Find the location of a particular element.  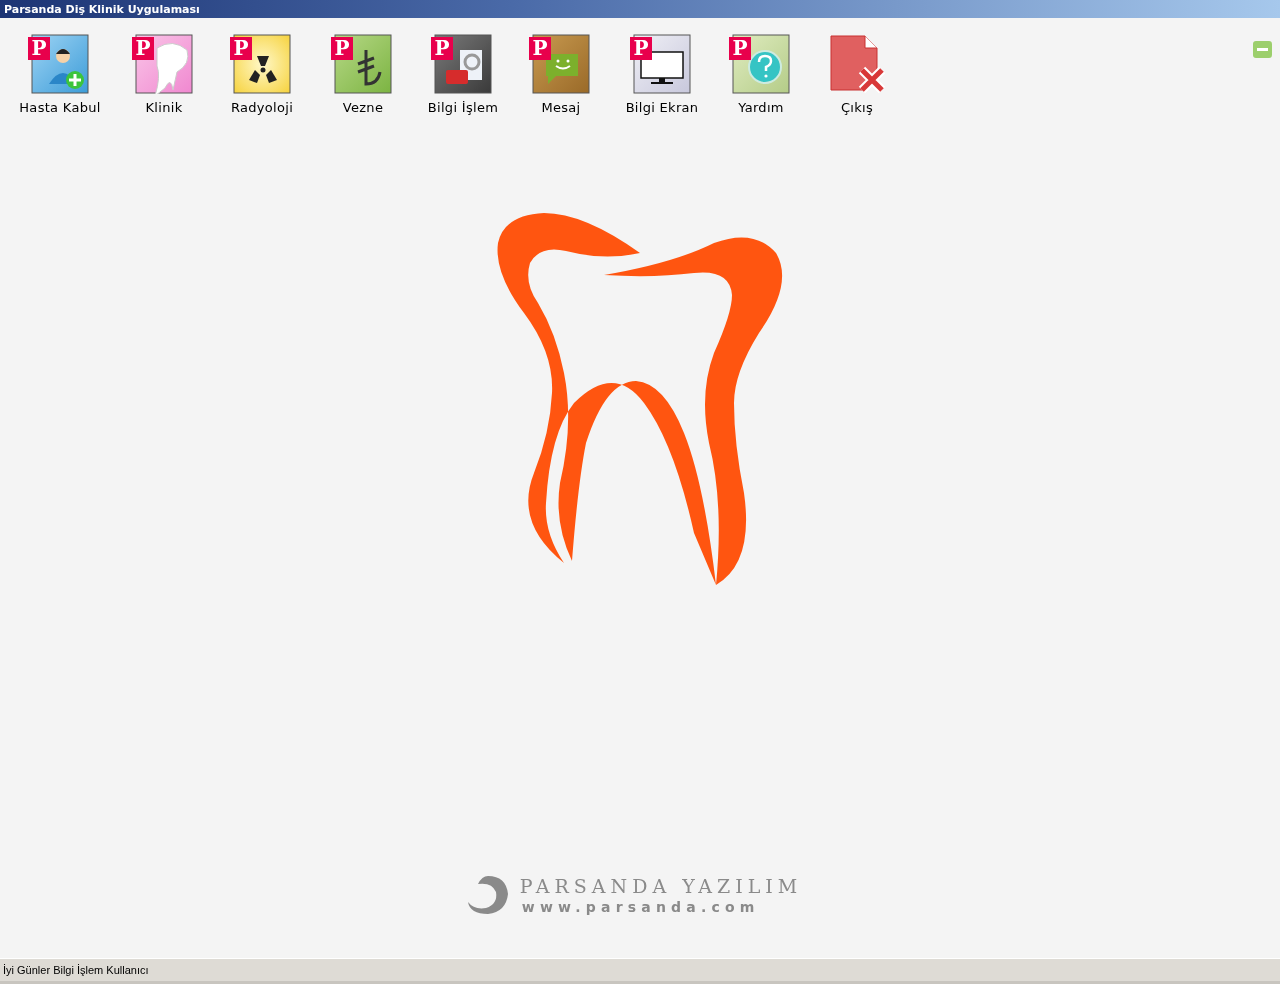

window-title: Parsanda Diş Klinik Uygulaması is located at coordinates (102, 9).